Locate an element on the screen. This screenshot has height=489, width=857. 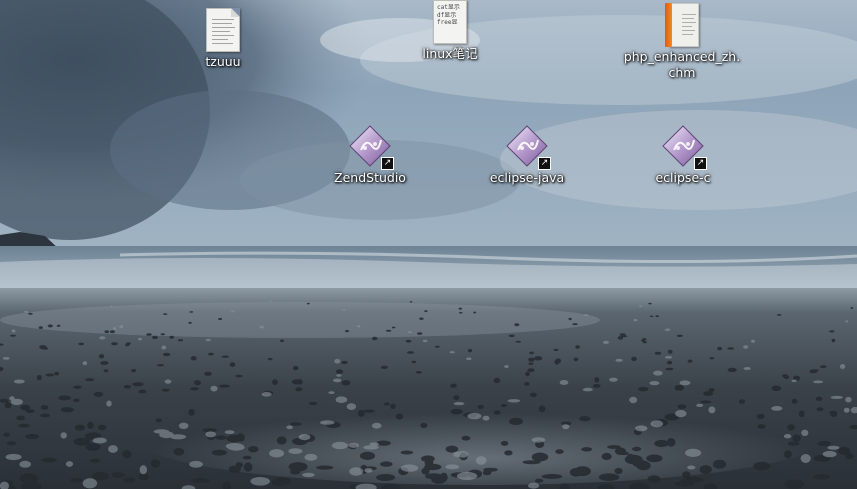
desktop-icon-label: tzuuu is located at coordinates (223, 61).